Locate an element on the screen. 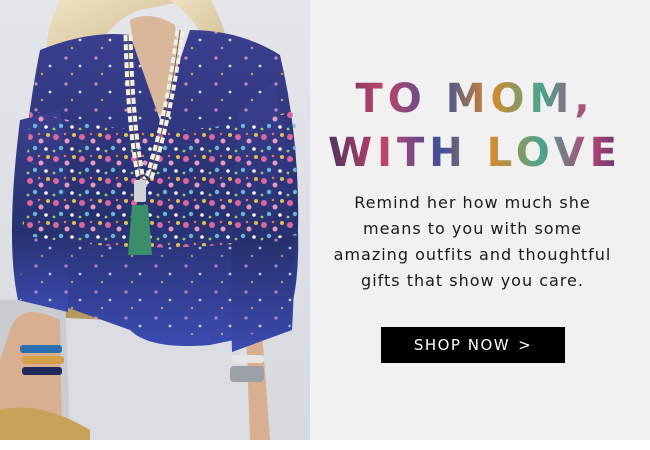 Image resolution: width=650 pixels, height=450 pixels. headline-line-2: WITH LOVE is located at coordinates (475, 153).